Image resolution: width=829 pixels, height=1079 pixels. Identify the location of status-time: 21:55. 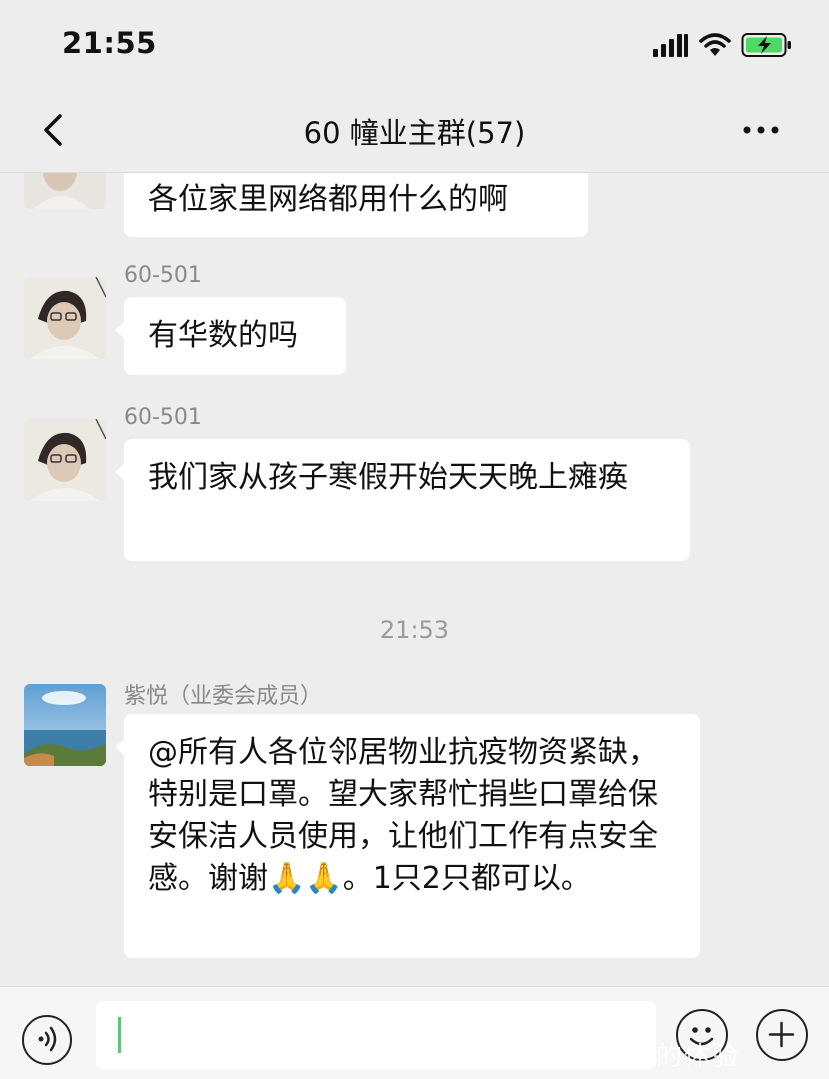
(109, 43).